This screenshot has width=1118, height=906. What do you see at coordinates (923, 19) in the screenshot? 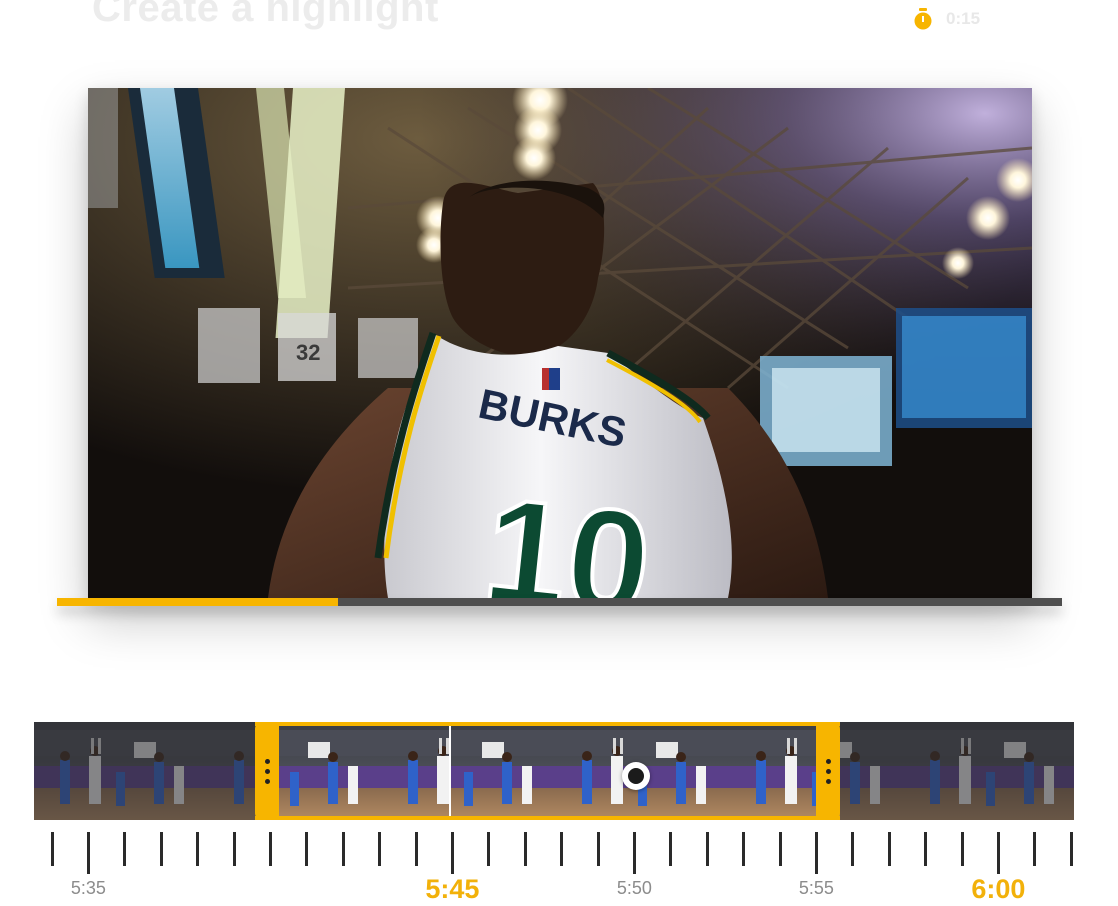
I see `stopwatch-icon` at bounding box center [923, 19].